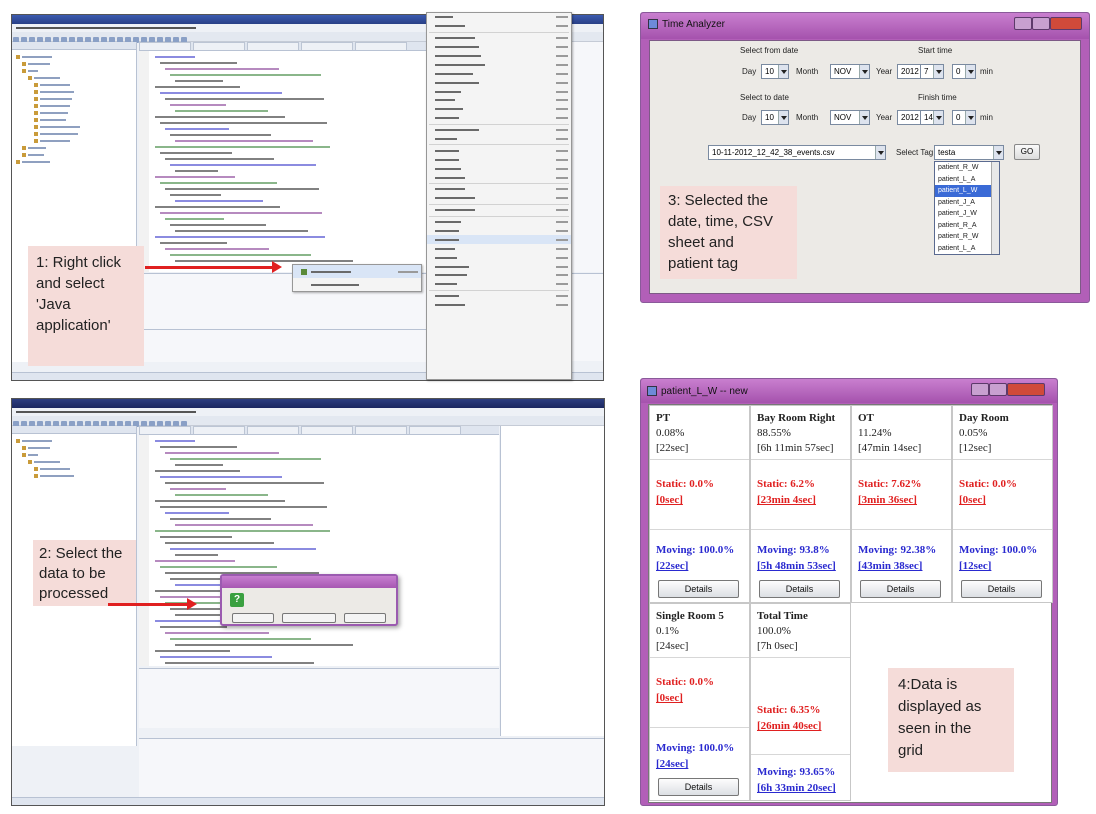  What do you see at coordinates (980, 389) in the screenshot?
I see `grid-minimize-button` at bounding box center [980, 389].